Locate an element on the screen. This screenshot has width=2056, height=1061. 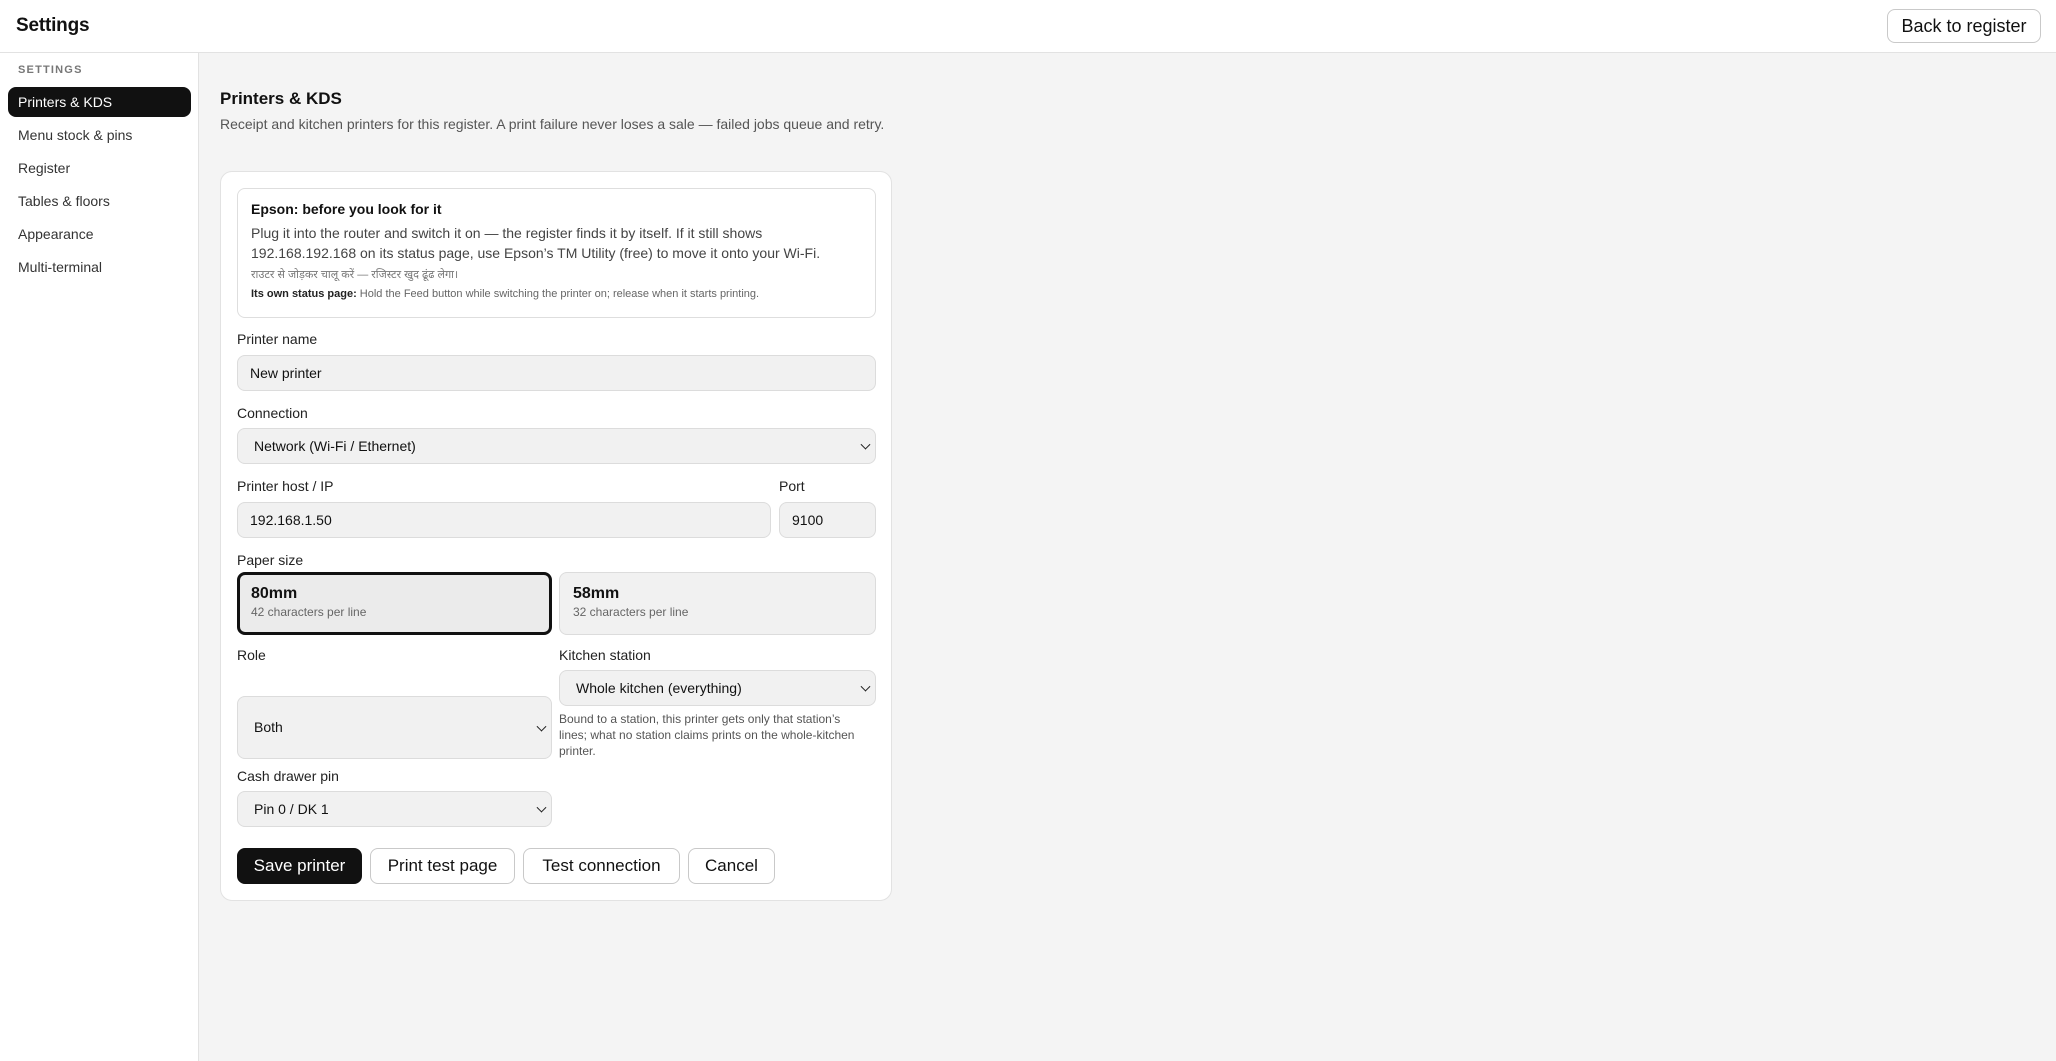
connection-value: Network (Wi-Fi / Ethernet) is located at coordinates (335, 446).